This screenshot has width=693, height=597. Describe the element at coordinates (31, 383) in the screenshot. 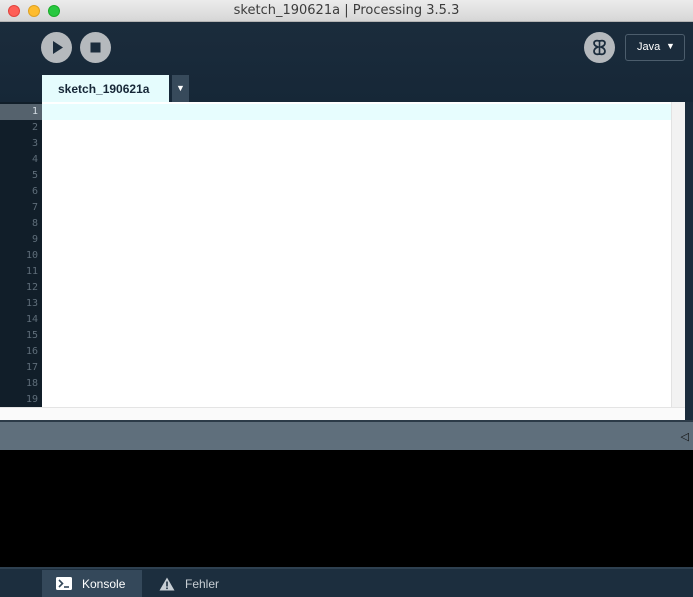

I see `line-number: 18` at that location.